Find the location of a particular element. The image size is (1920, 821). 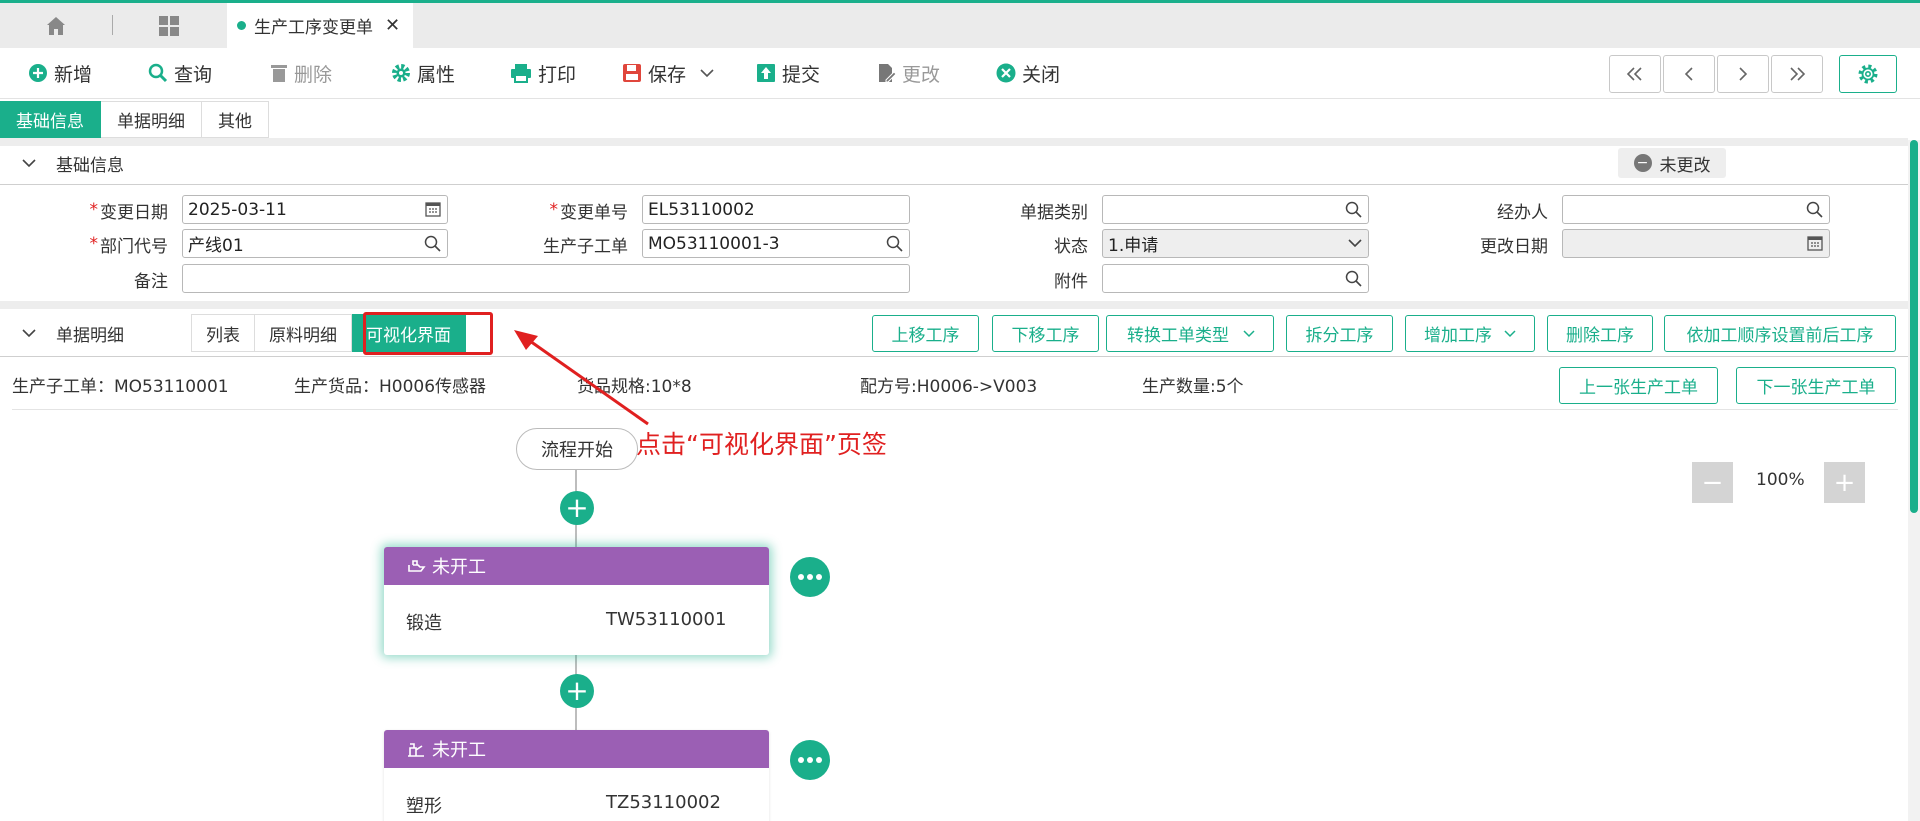

section-title: 基础信息 is located at coordinates (90, 165).